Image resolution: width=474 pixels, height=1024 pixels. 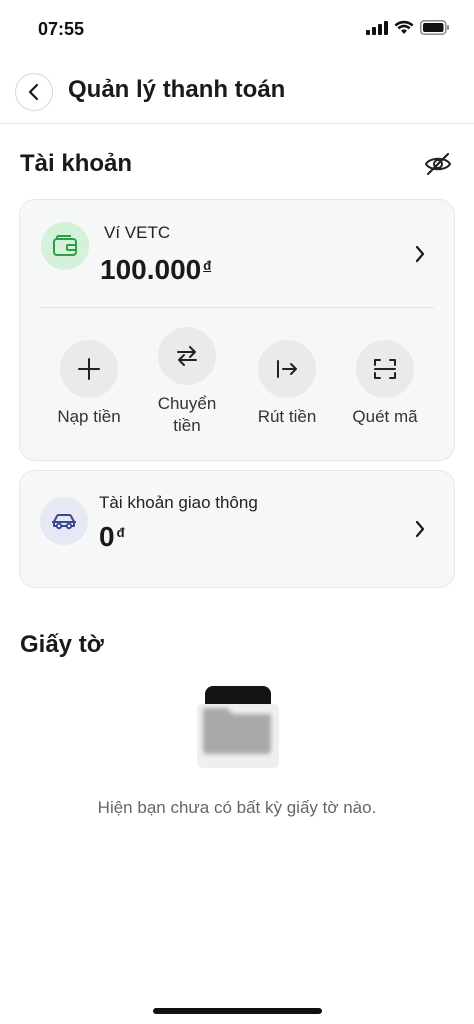 I want to click on signal-icon, so click(x=377, y=27).